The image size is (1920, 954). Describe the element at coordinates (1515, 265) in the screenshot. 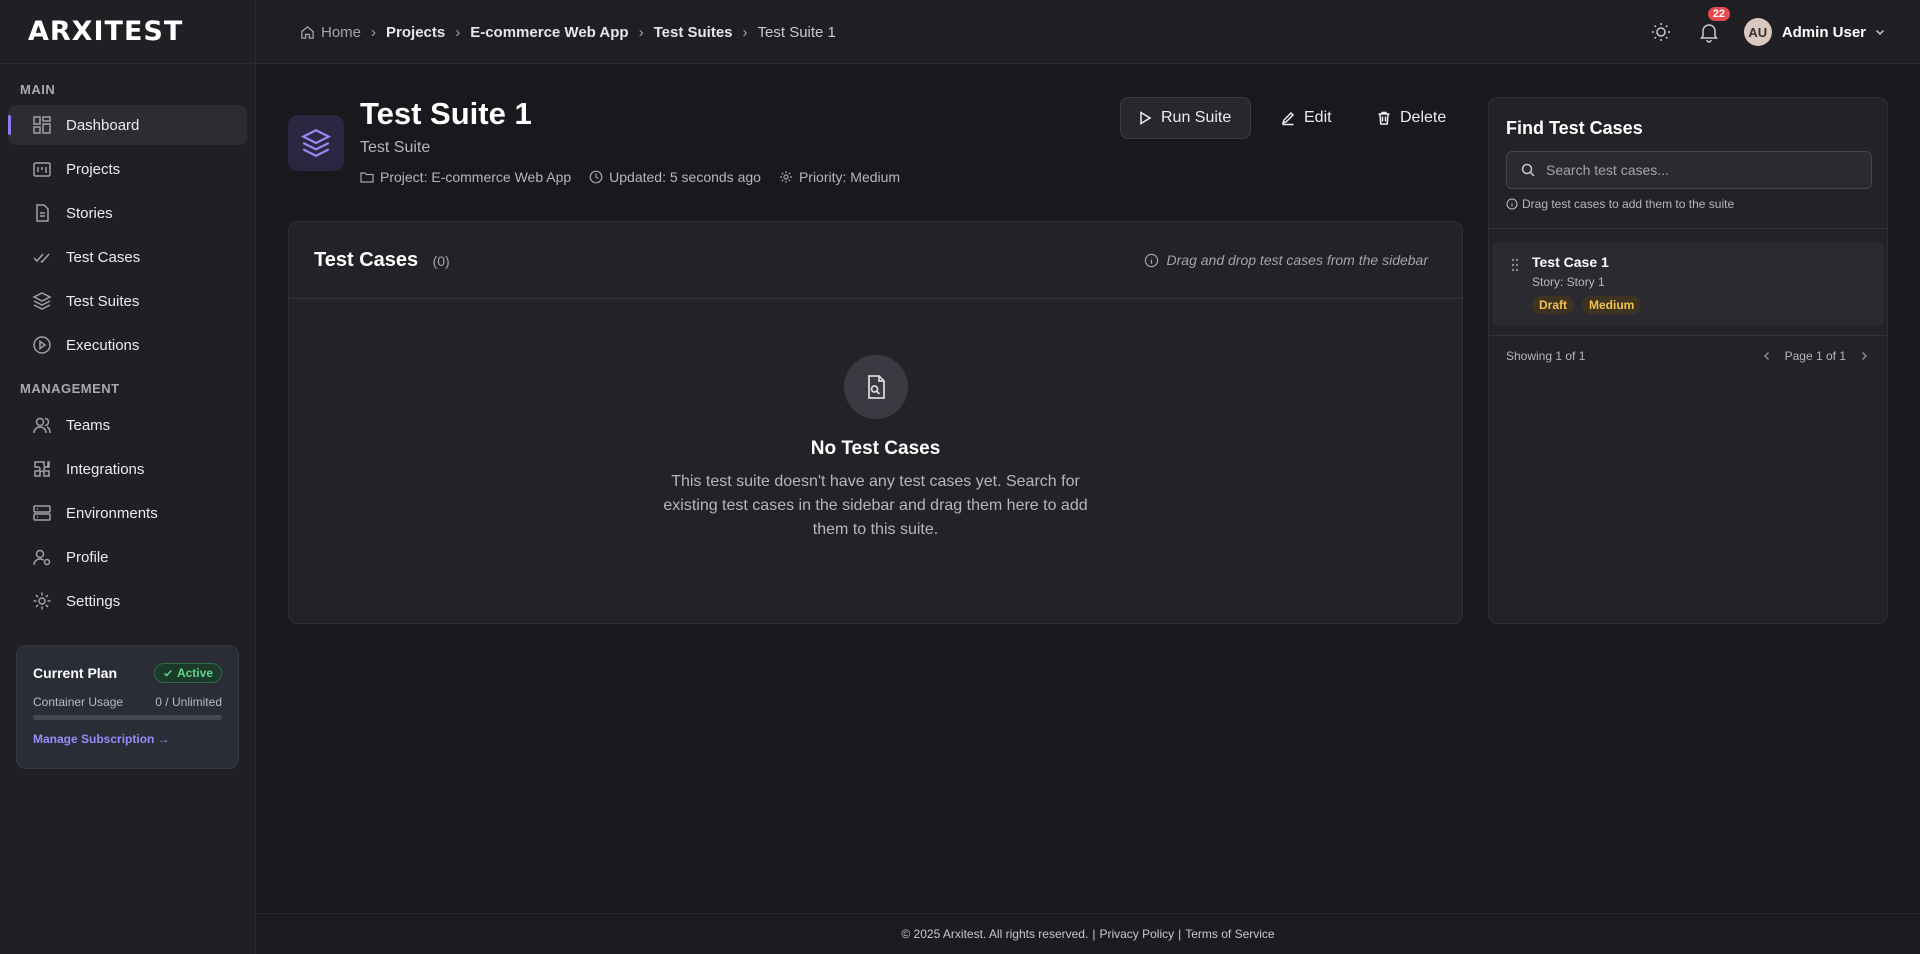

I see `drag-handle-icon` at that location.